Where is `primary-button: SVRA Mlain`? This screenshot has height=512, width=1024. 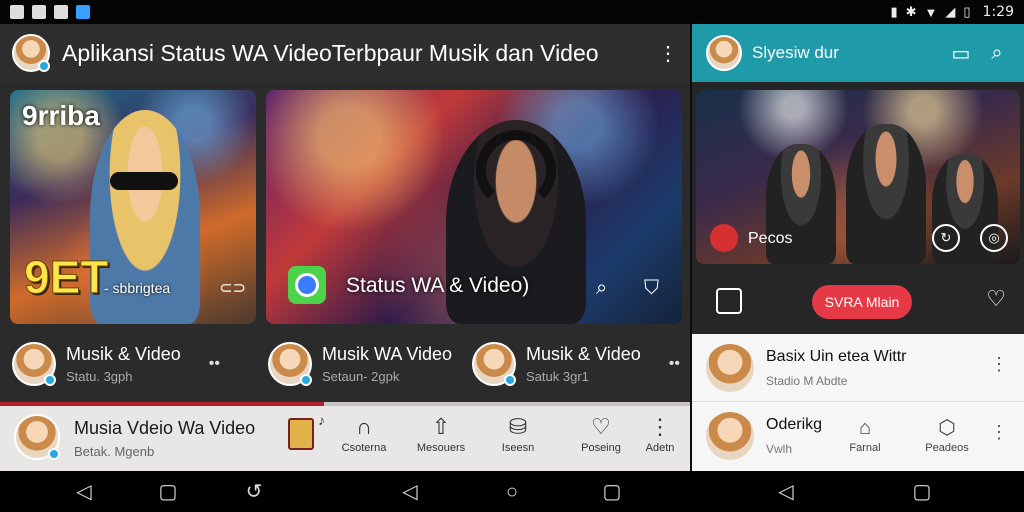
primary-button: SVRA Mlain is located at coordinates (862, 302).